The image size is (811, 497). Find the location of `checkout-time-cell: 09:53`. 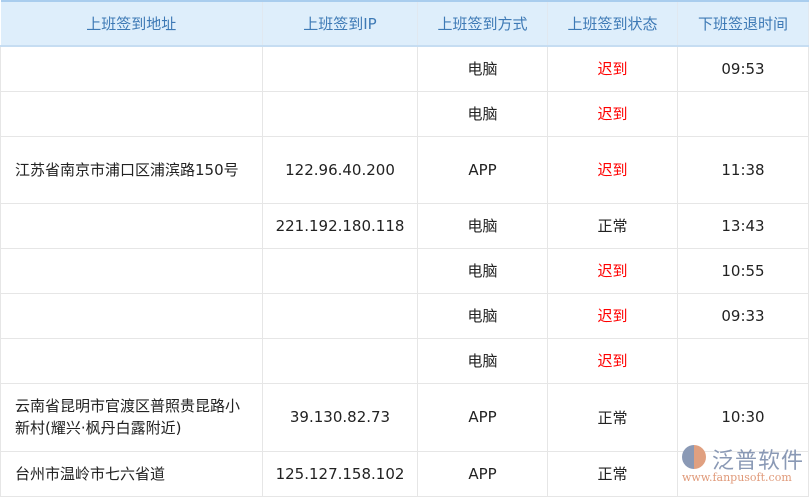

checkout-time-cell: 09:53 is located at coordinates (743, 68).